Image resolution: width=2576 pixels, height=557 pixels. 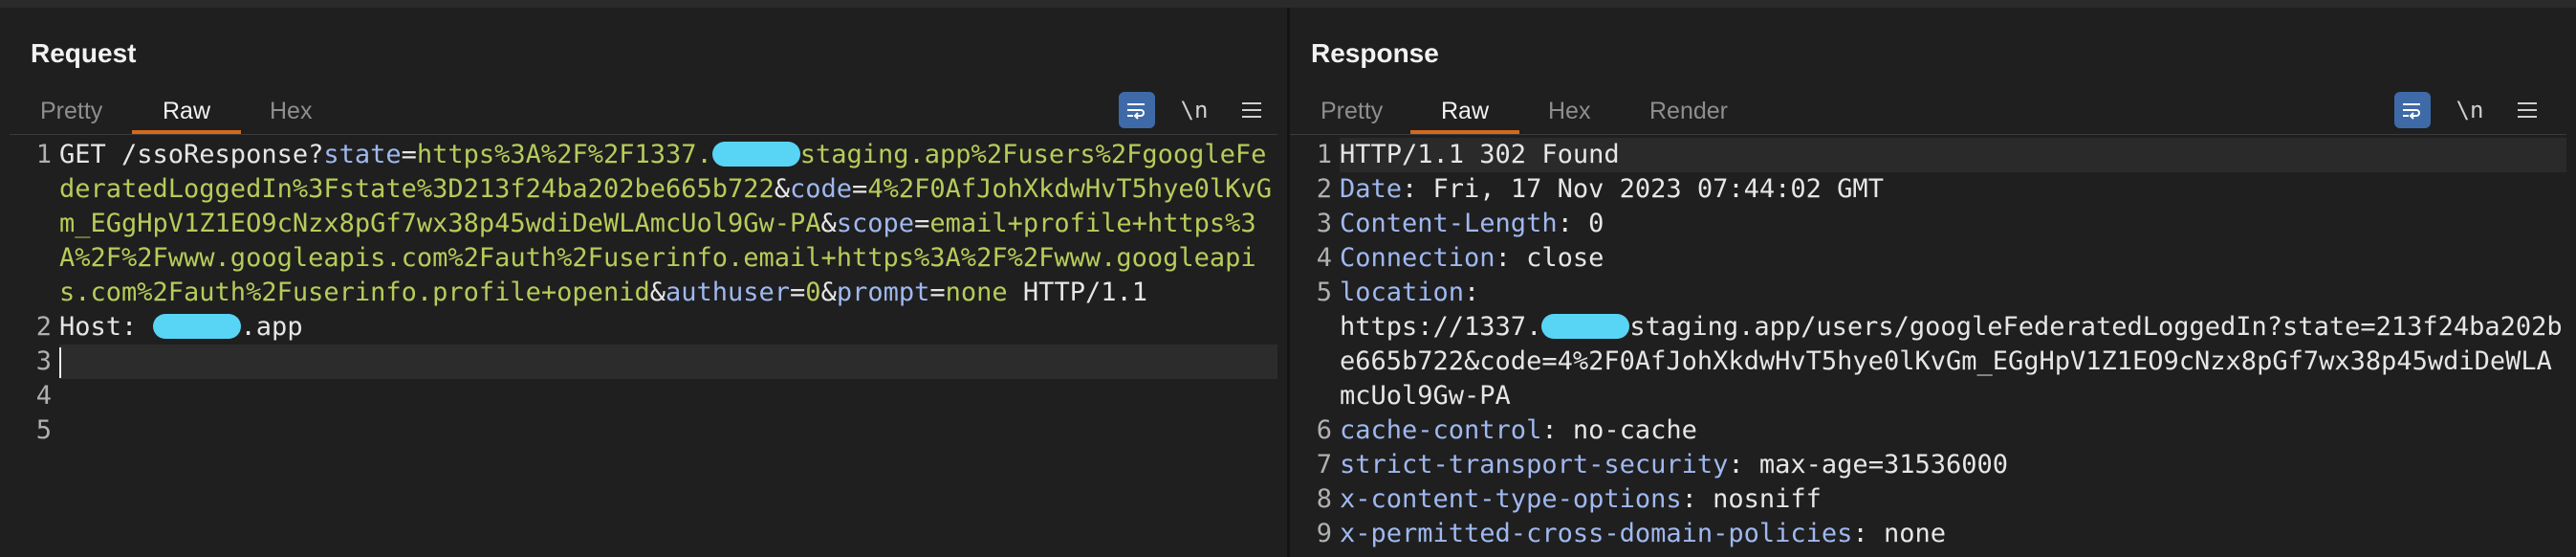 I want to click on window-top-bar, so click(x=1288, y=4).